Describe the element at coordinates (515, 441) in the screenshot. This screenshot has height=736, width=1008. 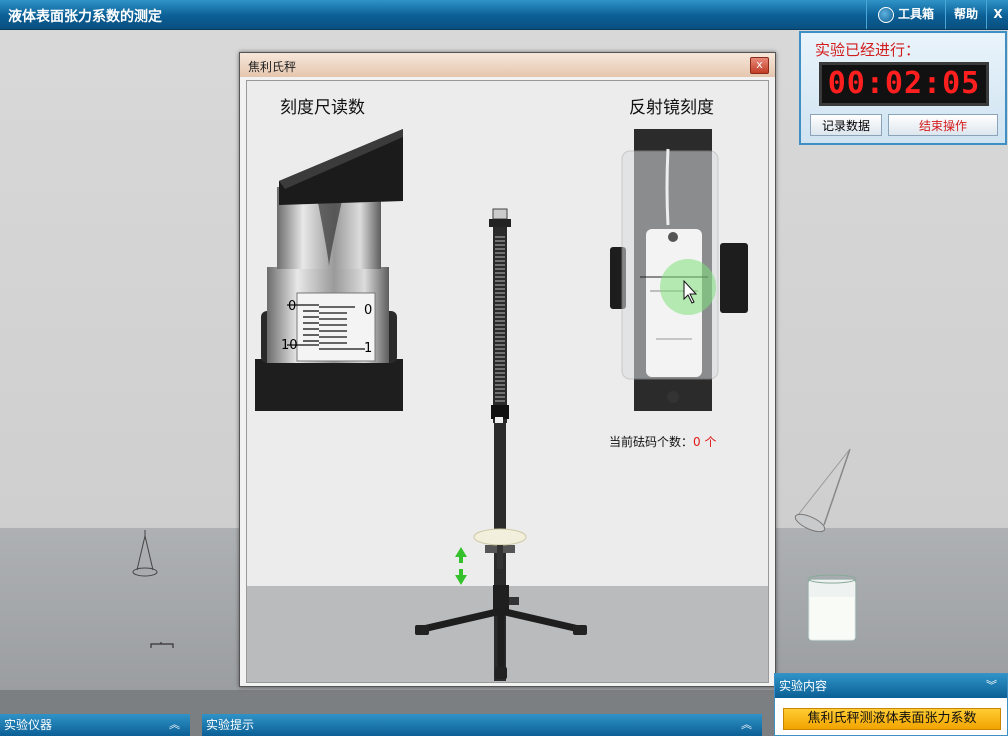
I see `jolly-balance-apparatus` at that location.